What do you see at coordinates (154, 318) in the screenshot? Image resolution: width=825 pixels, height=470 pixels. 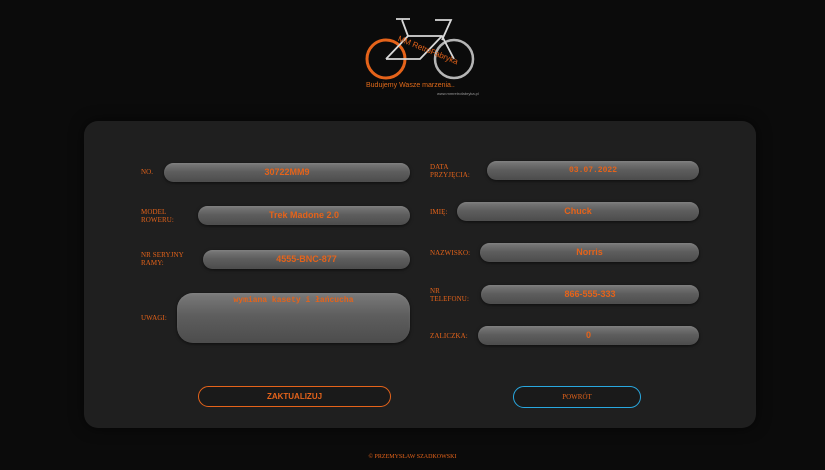 I see `notes-label: UWAGI:` at bounding box center [154, 318].